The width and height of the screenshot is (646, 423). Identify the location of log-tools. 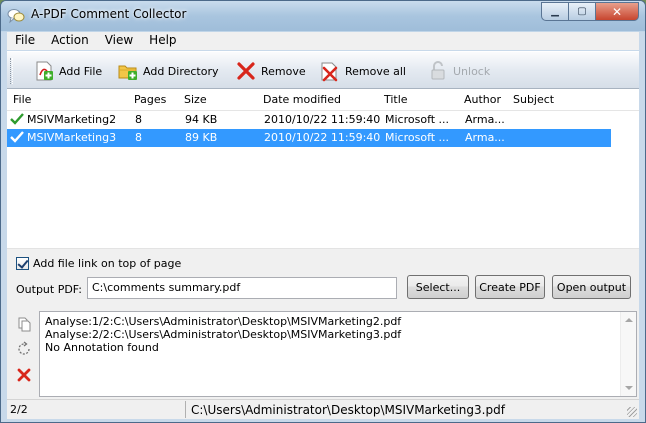
(23, 355).